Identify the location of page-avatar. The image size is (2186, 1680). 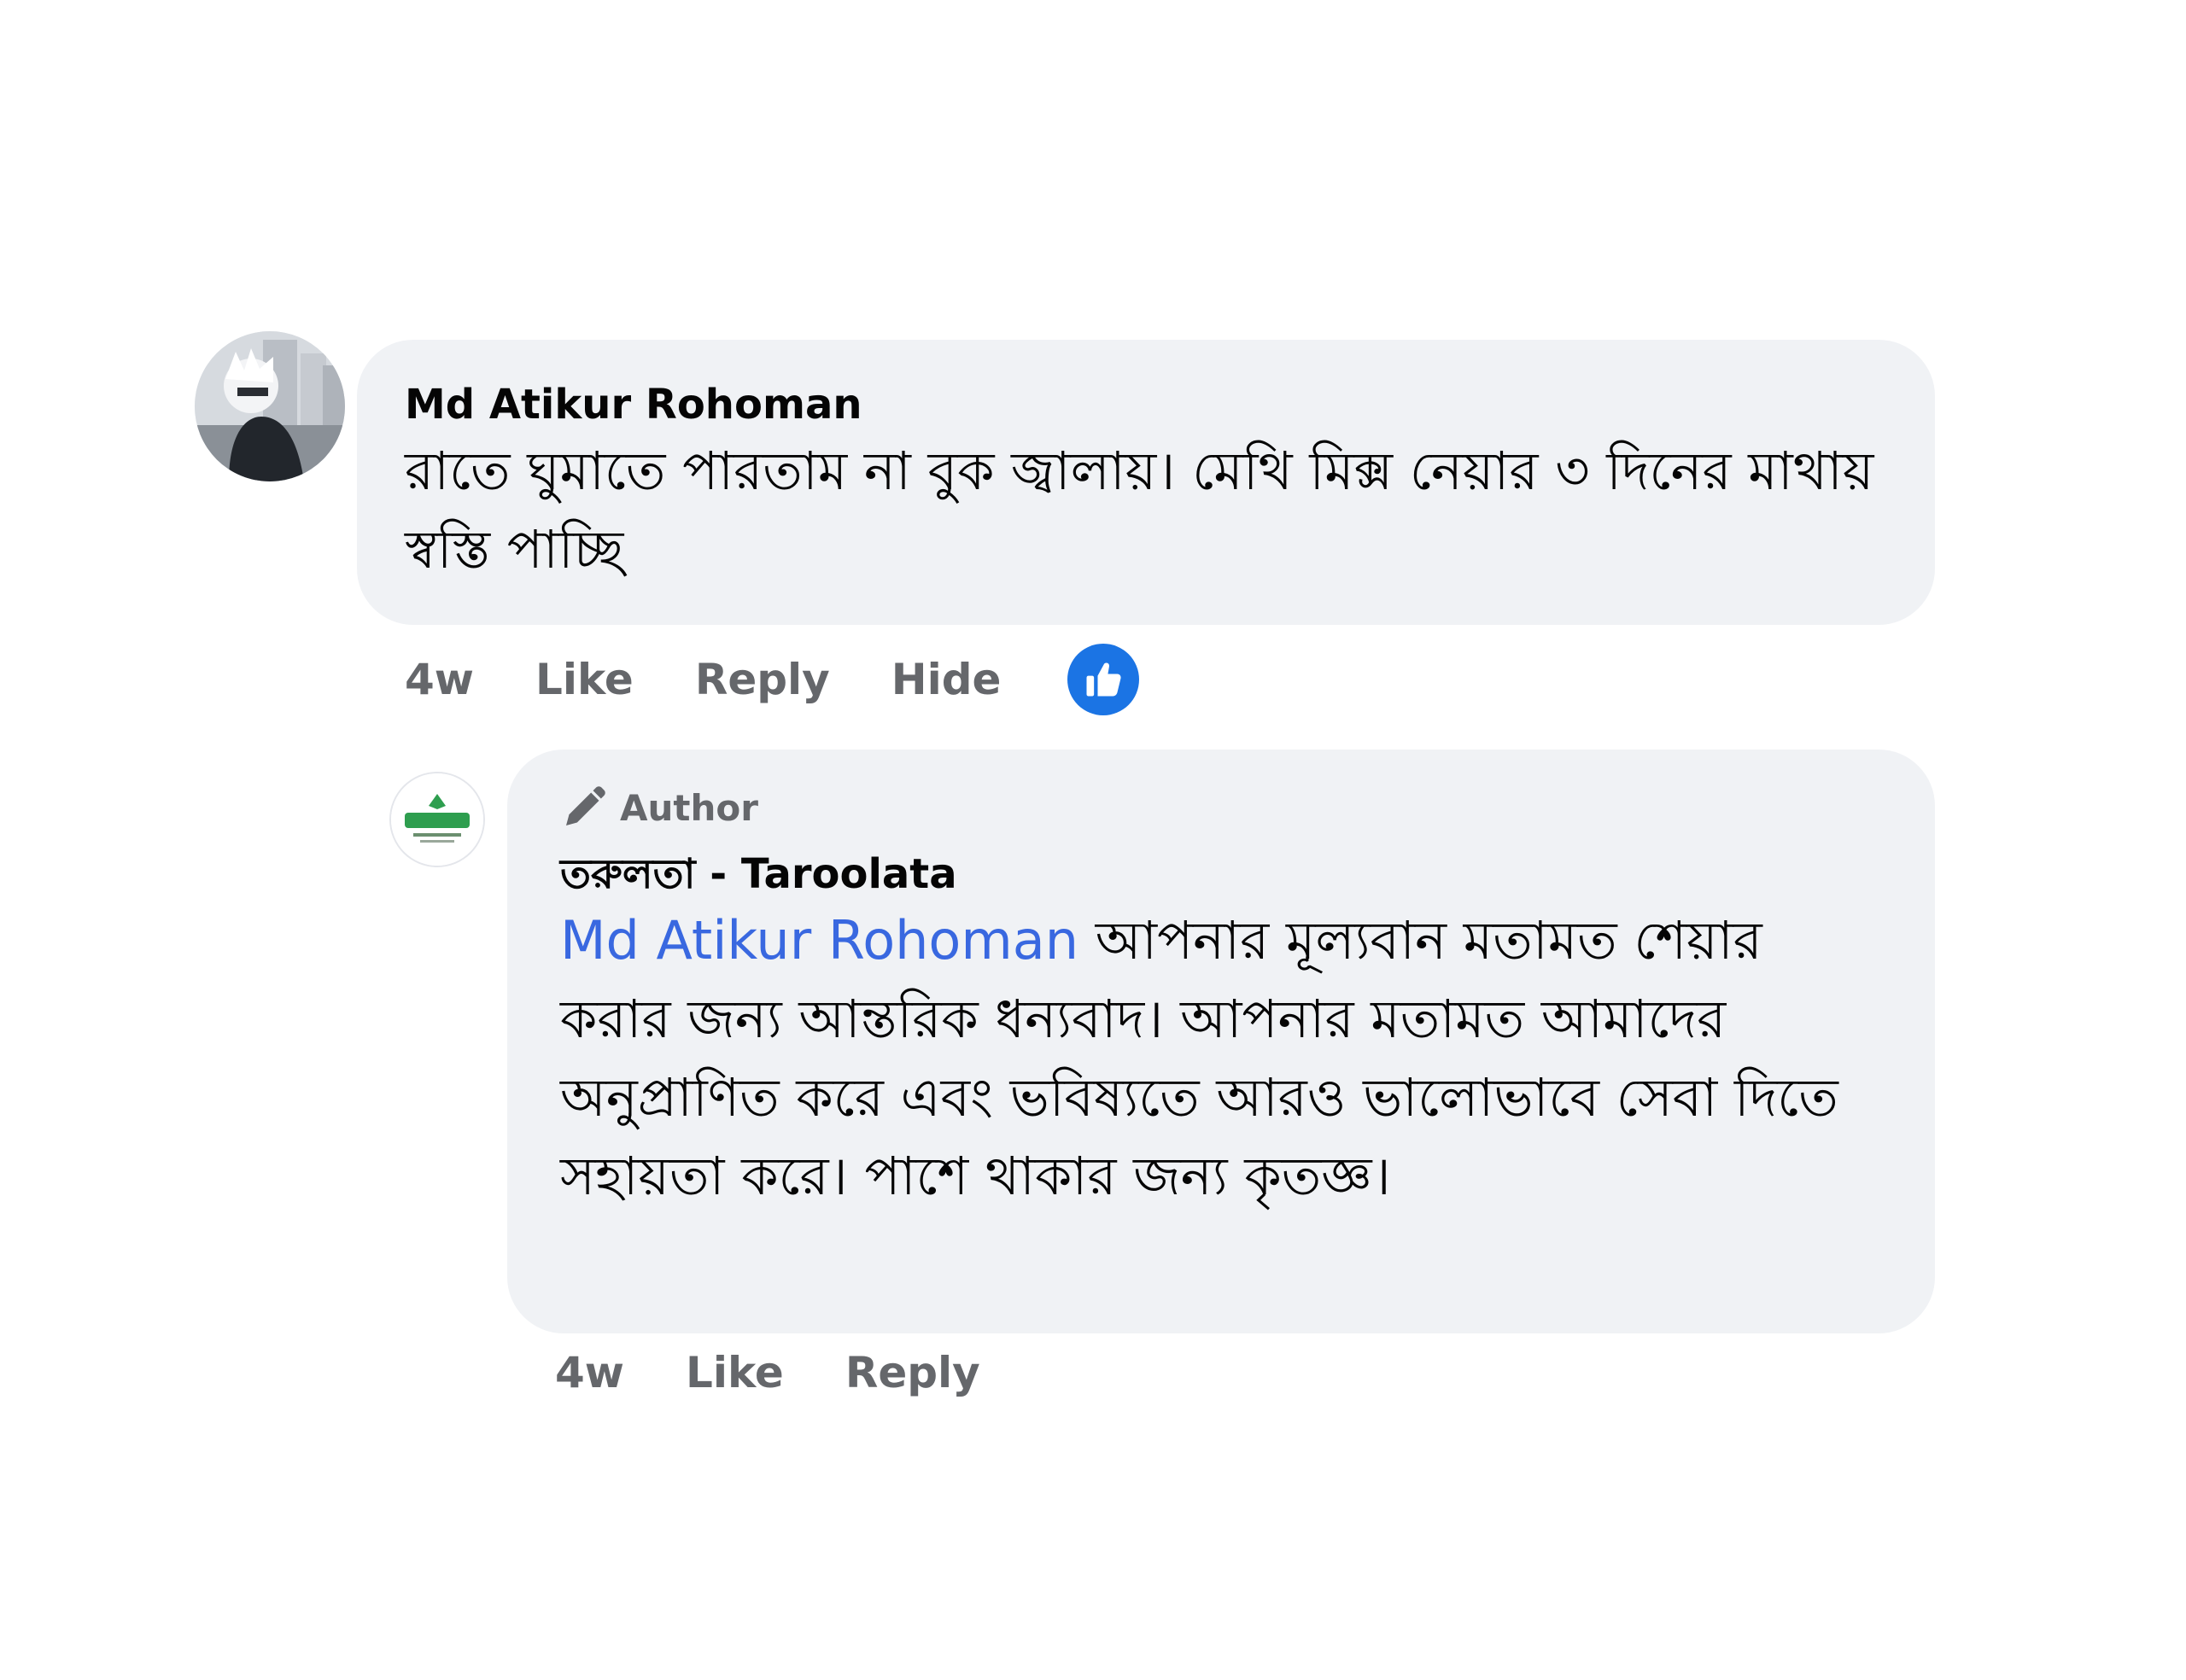
(437, 820).